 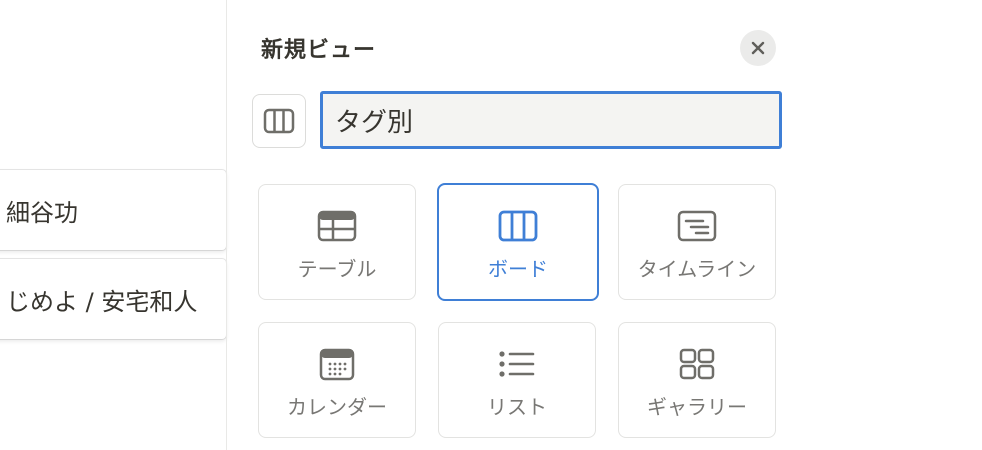 What do you see at coordinates (319, 50) in the screenshot?
I see `panel-title: 新規ビュー` at bounding box center [319, 50].